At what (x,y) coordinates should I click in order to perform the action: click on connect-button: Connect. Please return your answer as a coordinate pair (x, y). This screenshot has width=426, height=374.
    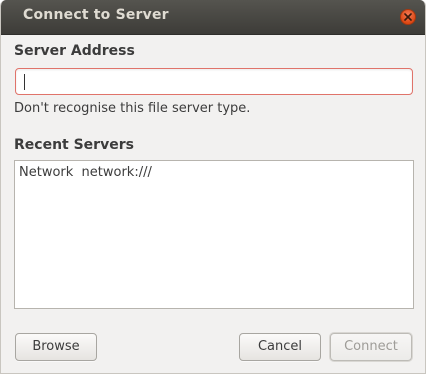
    Looking at the image, I should click on (371, 347).